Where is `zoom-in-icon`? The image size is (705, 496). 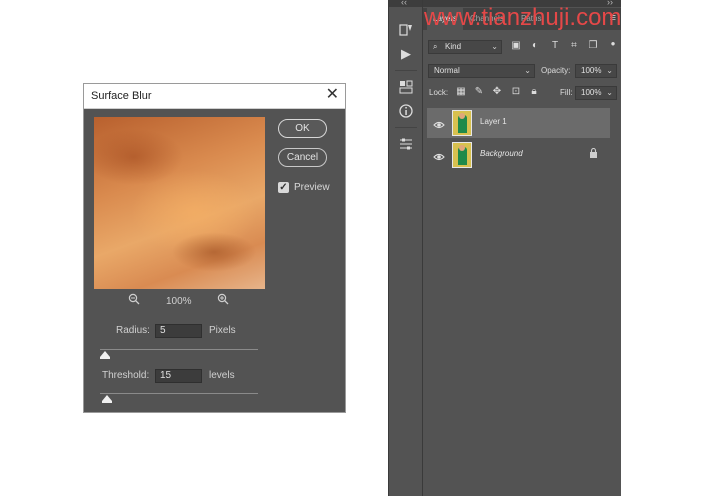 zoom-in-icon is located at coordinates (223, 300).